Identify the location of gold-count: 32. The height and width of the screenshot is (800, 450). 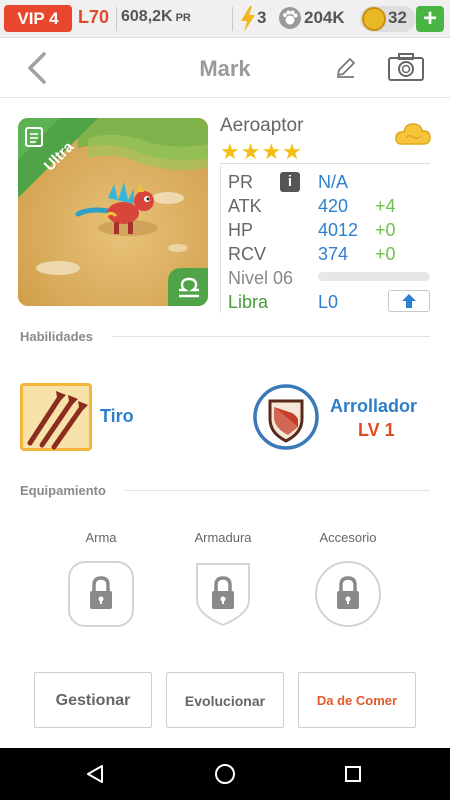
(397, 17).